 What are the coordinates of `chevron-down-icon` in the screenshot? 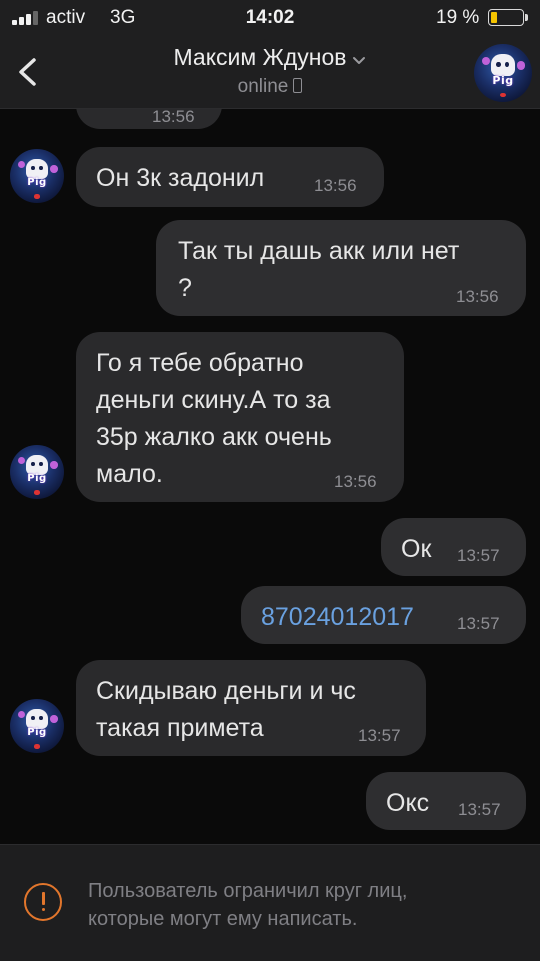 It's located at (359, 58).